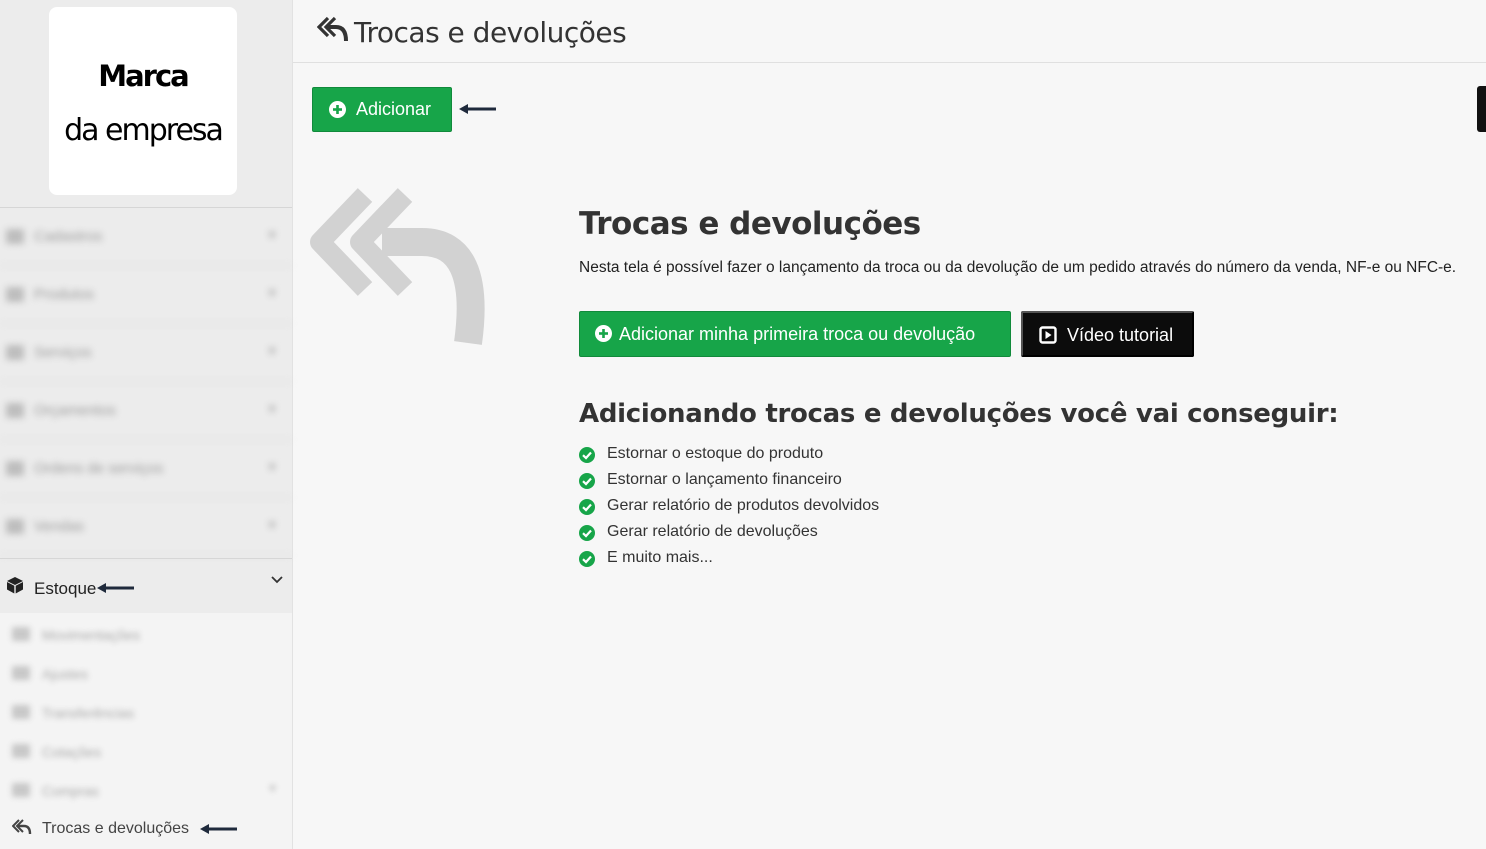  I want to click on benefit-text: Estornar o lançamento financeiro, so click(724, 479).